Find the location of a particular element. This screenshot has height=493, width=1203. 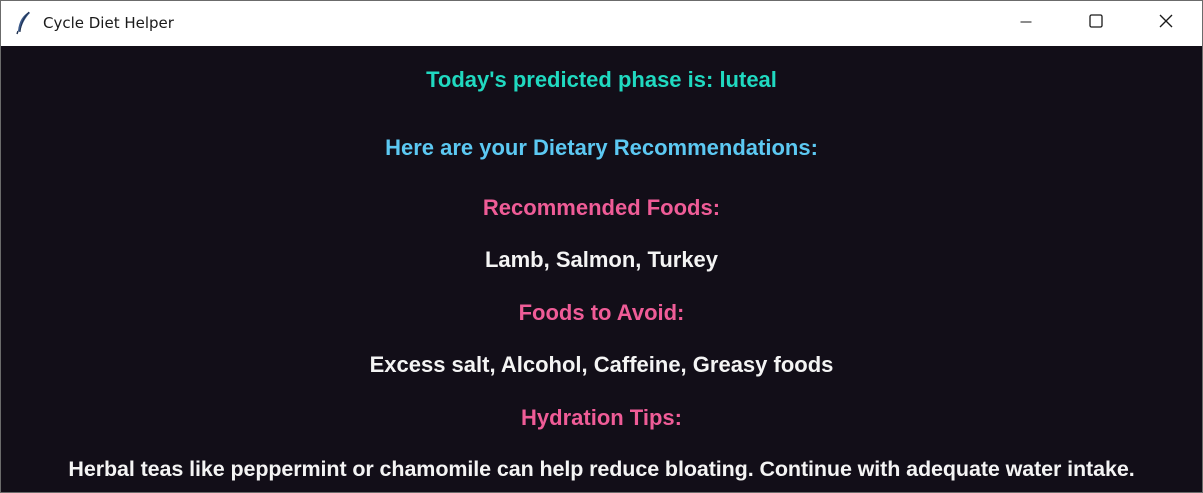

intro-heading: Here are your Dietary Recommendations: is located at coordinates (601, 147).